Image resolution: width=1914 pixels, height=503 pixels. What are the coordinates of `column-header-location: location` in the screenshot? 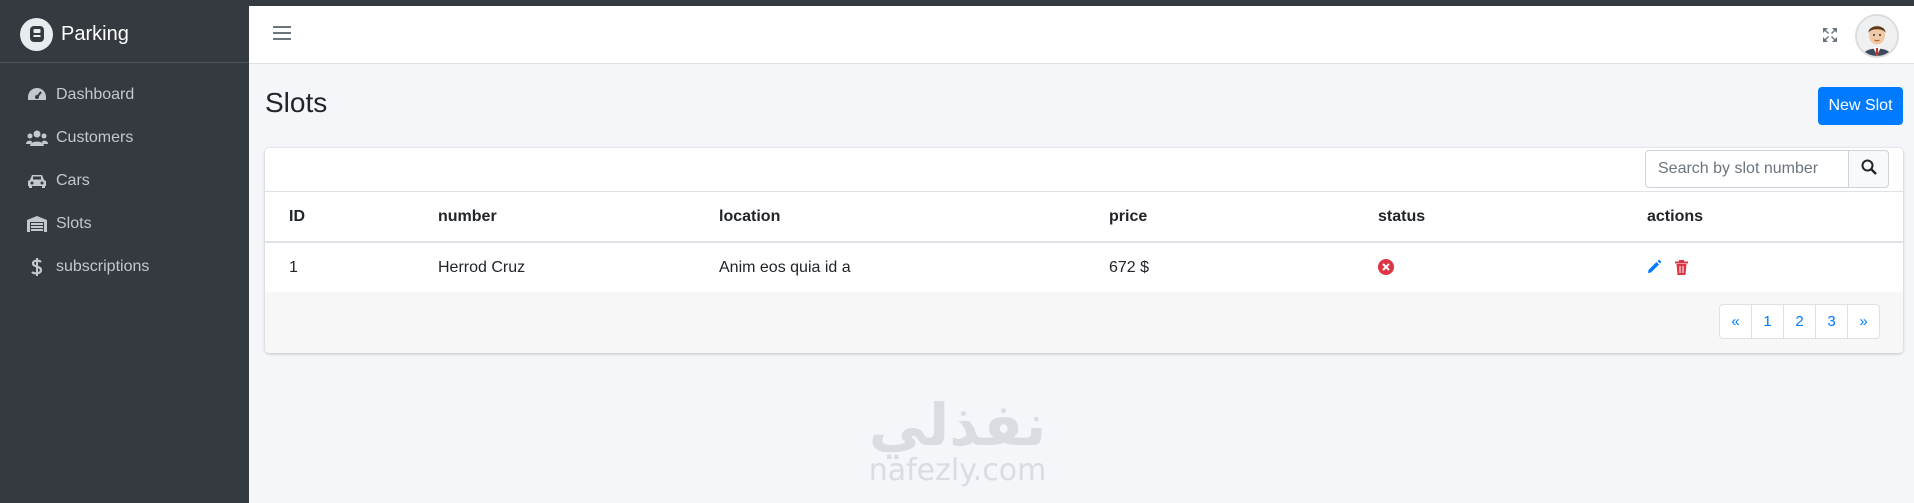 It's located at (890, 217).